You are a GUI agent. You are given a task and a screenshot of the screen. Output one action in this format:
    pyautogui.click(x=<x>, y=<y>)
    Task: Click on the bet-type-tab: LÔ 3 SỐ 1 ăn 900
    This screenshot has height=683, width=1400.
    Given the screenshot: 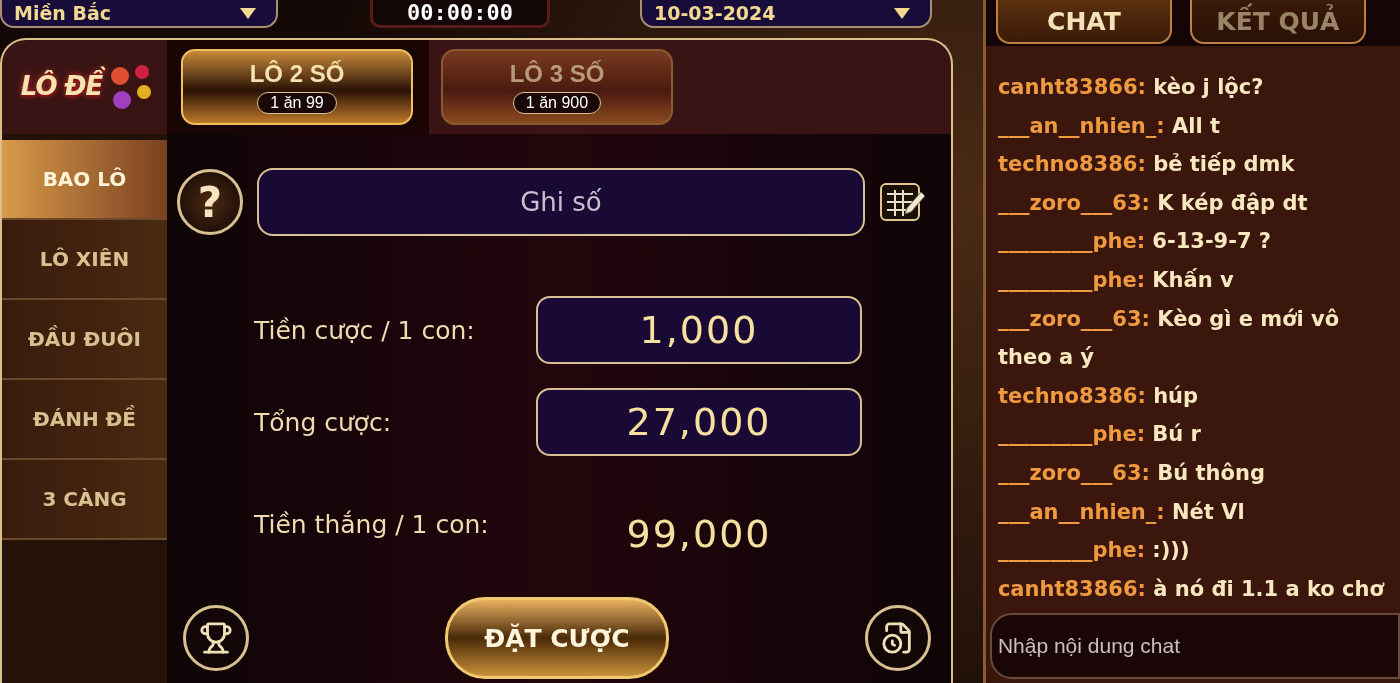 What is the action you would take?
    pyautogui.click(x=557, y=87)
    